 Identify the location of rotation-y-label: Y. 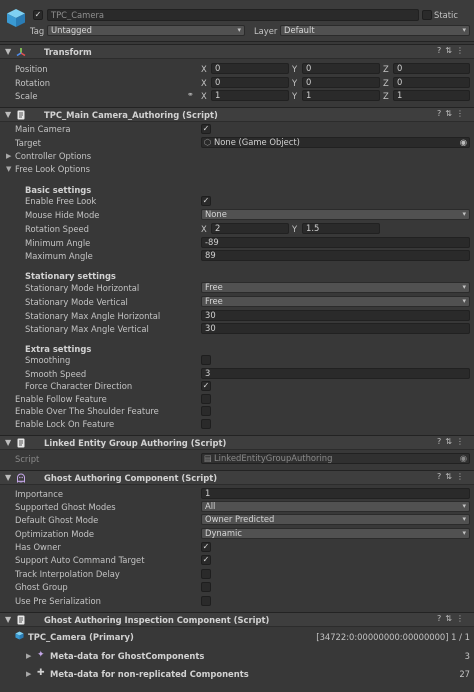
(294, 83).